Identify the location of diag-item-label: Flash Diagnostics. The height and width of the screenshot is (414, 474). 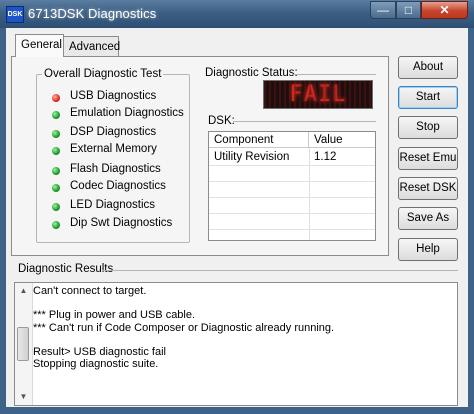
(115, 169).